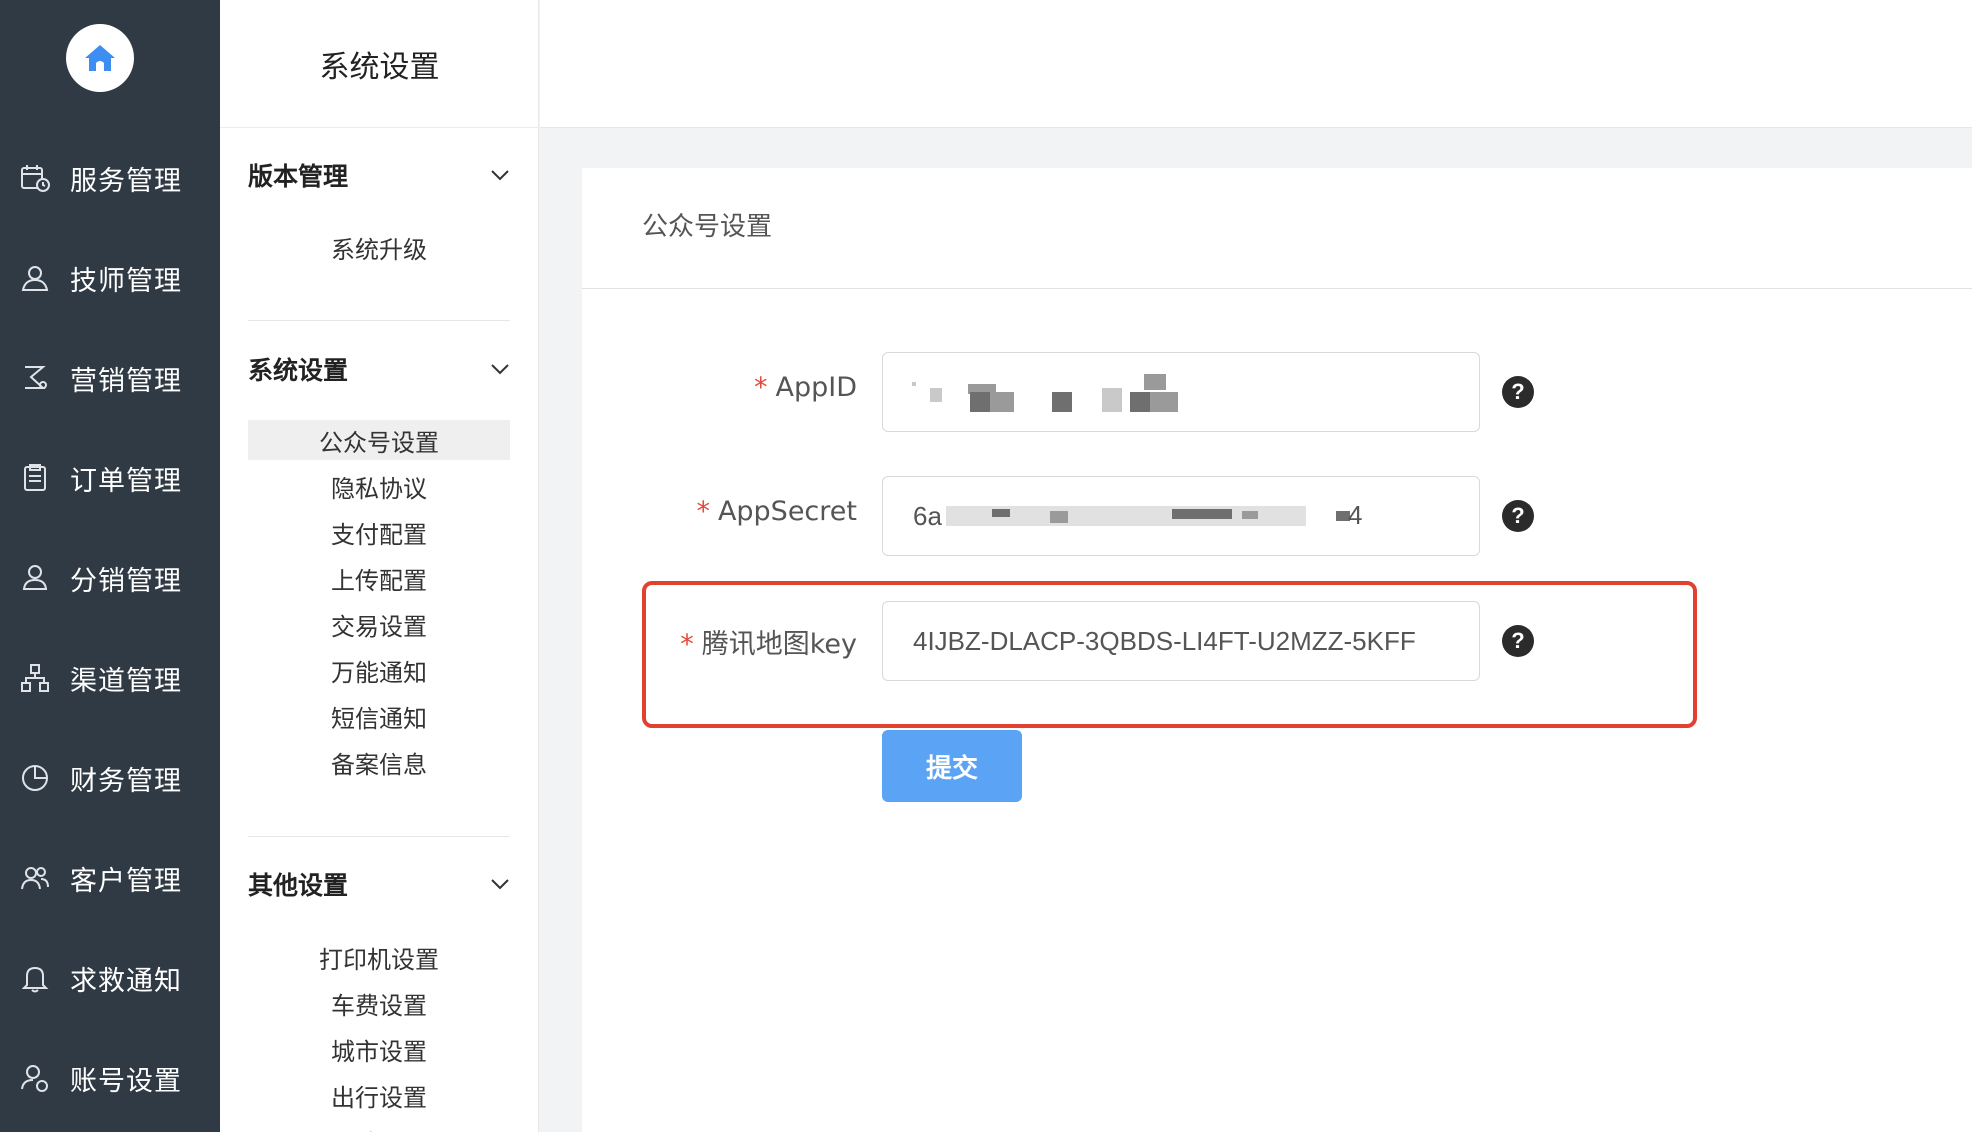 The height and width of the screenshot is (1132, 1972). What do you see at coordinates (379, 175) in the screenshot?
I see `group-header-version: 版本管理` at bounding box center [379, 175].